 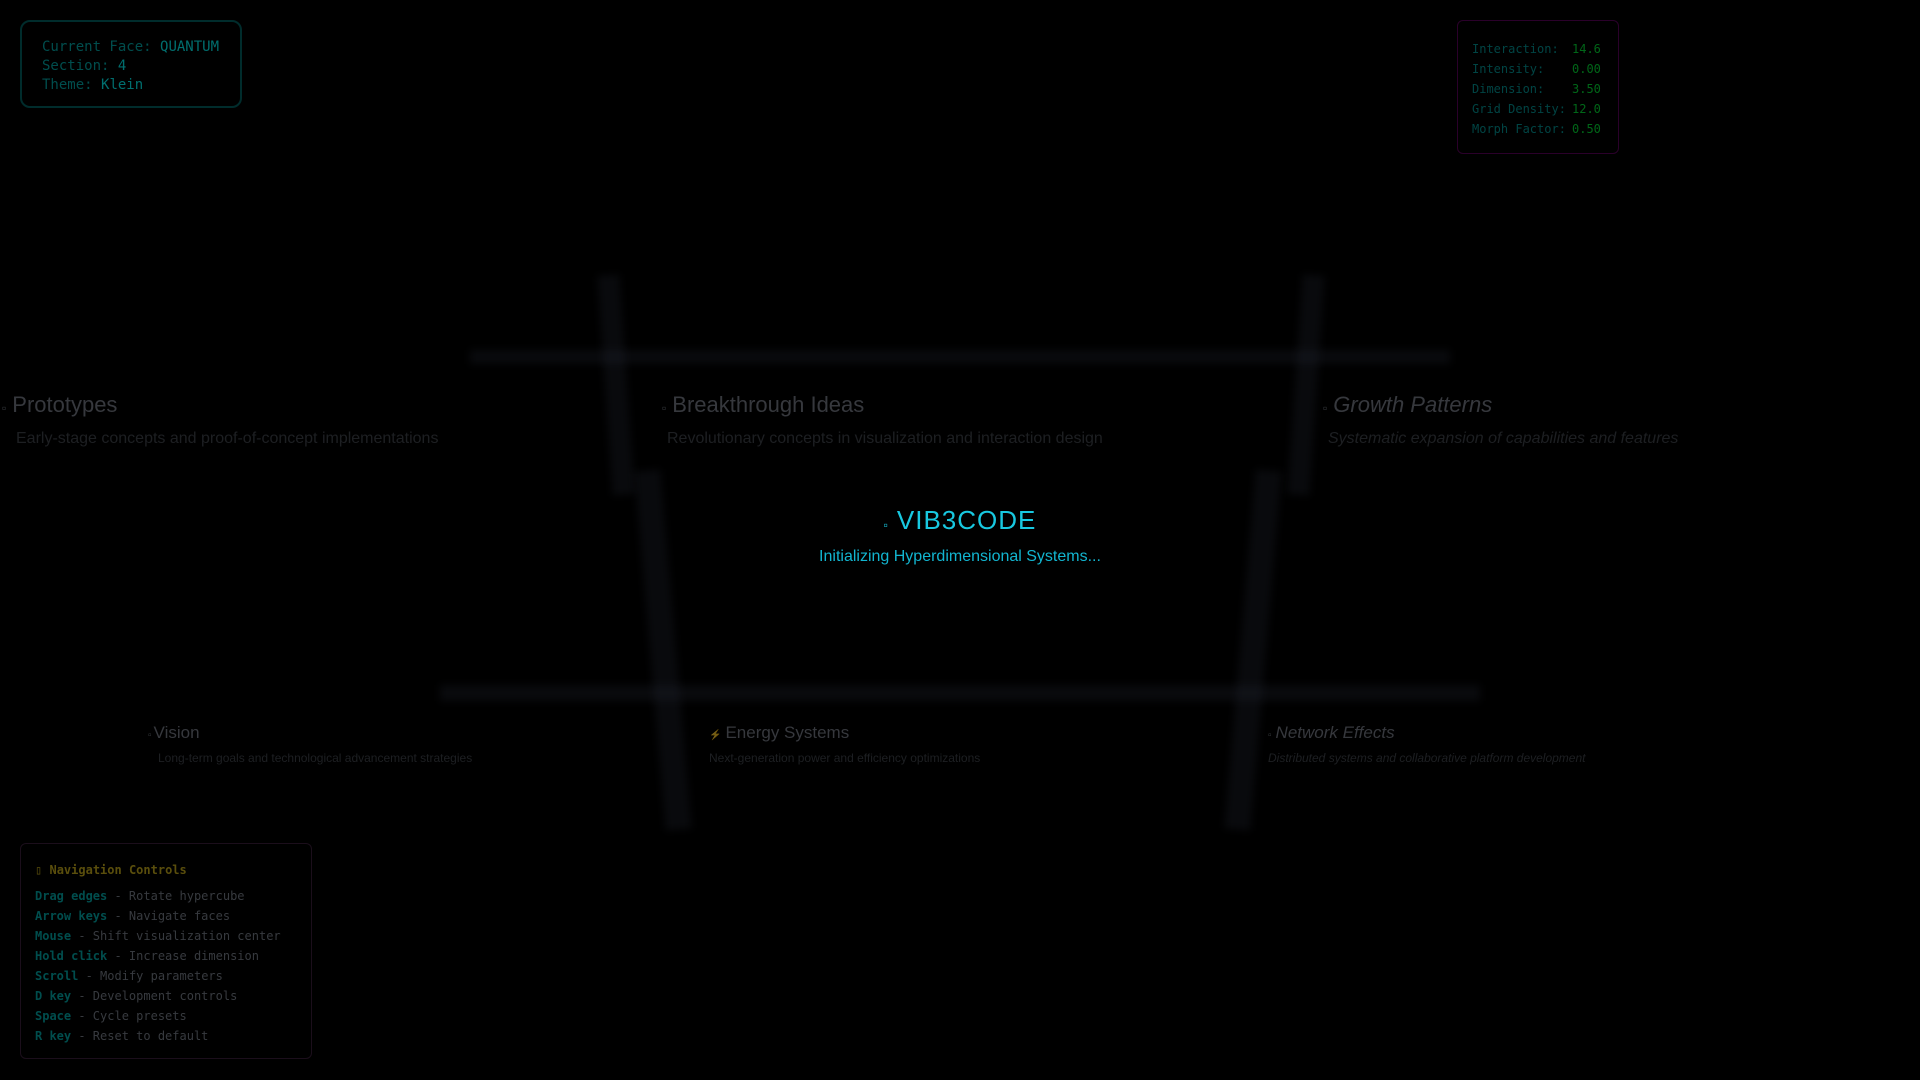 I want to click on theme-row: Theme: Klein, so click(x=131, y=85).